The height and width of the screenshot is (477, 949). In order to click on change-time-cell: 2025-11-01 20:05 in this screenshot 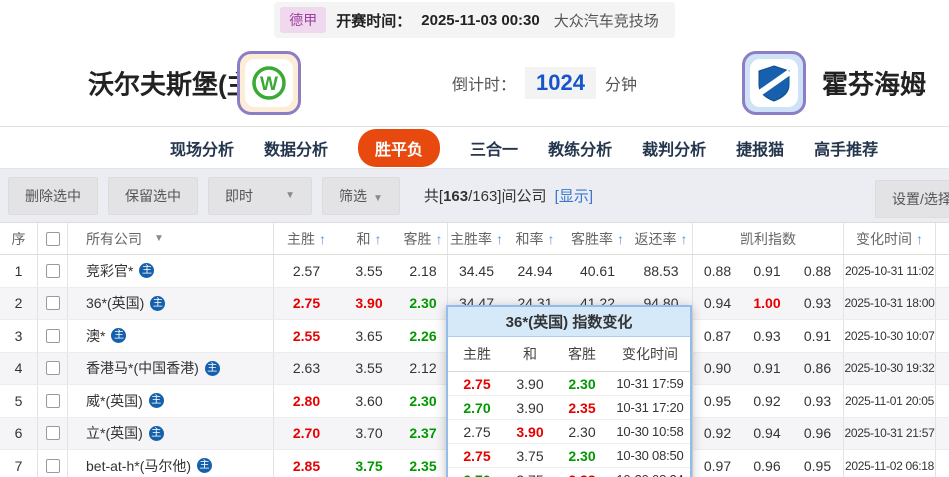, I will do `click(889, 401)`.